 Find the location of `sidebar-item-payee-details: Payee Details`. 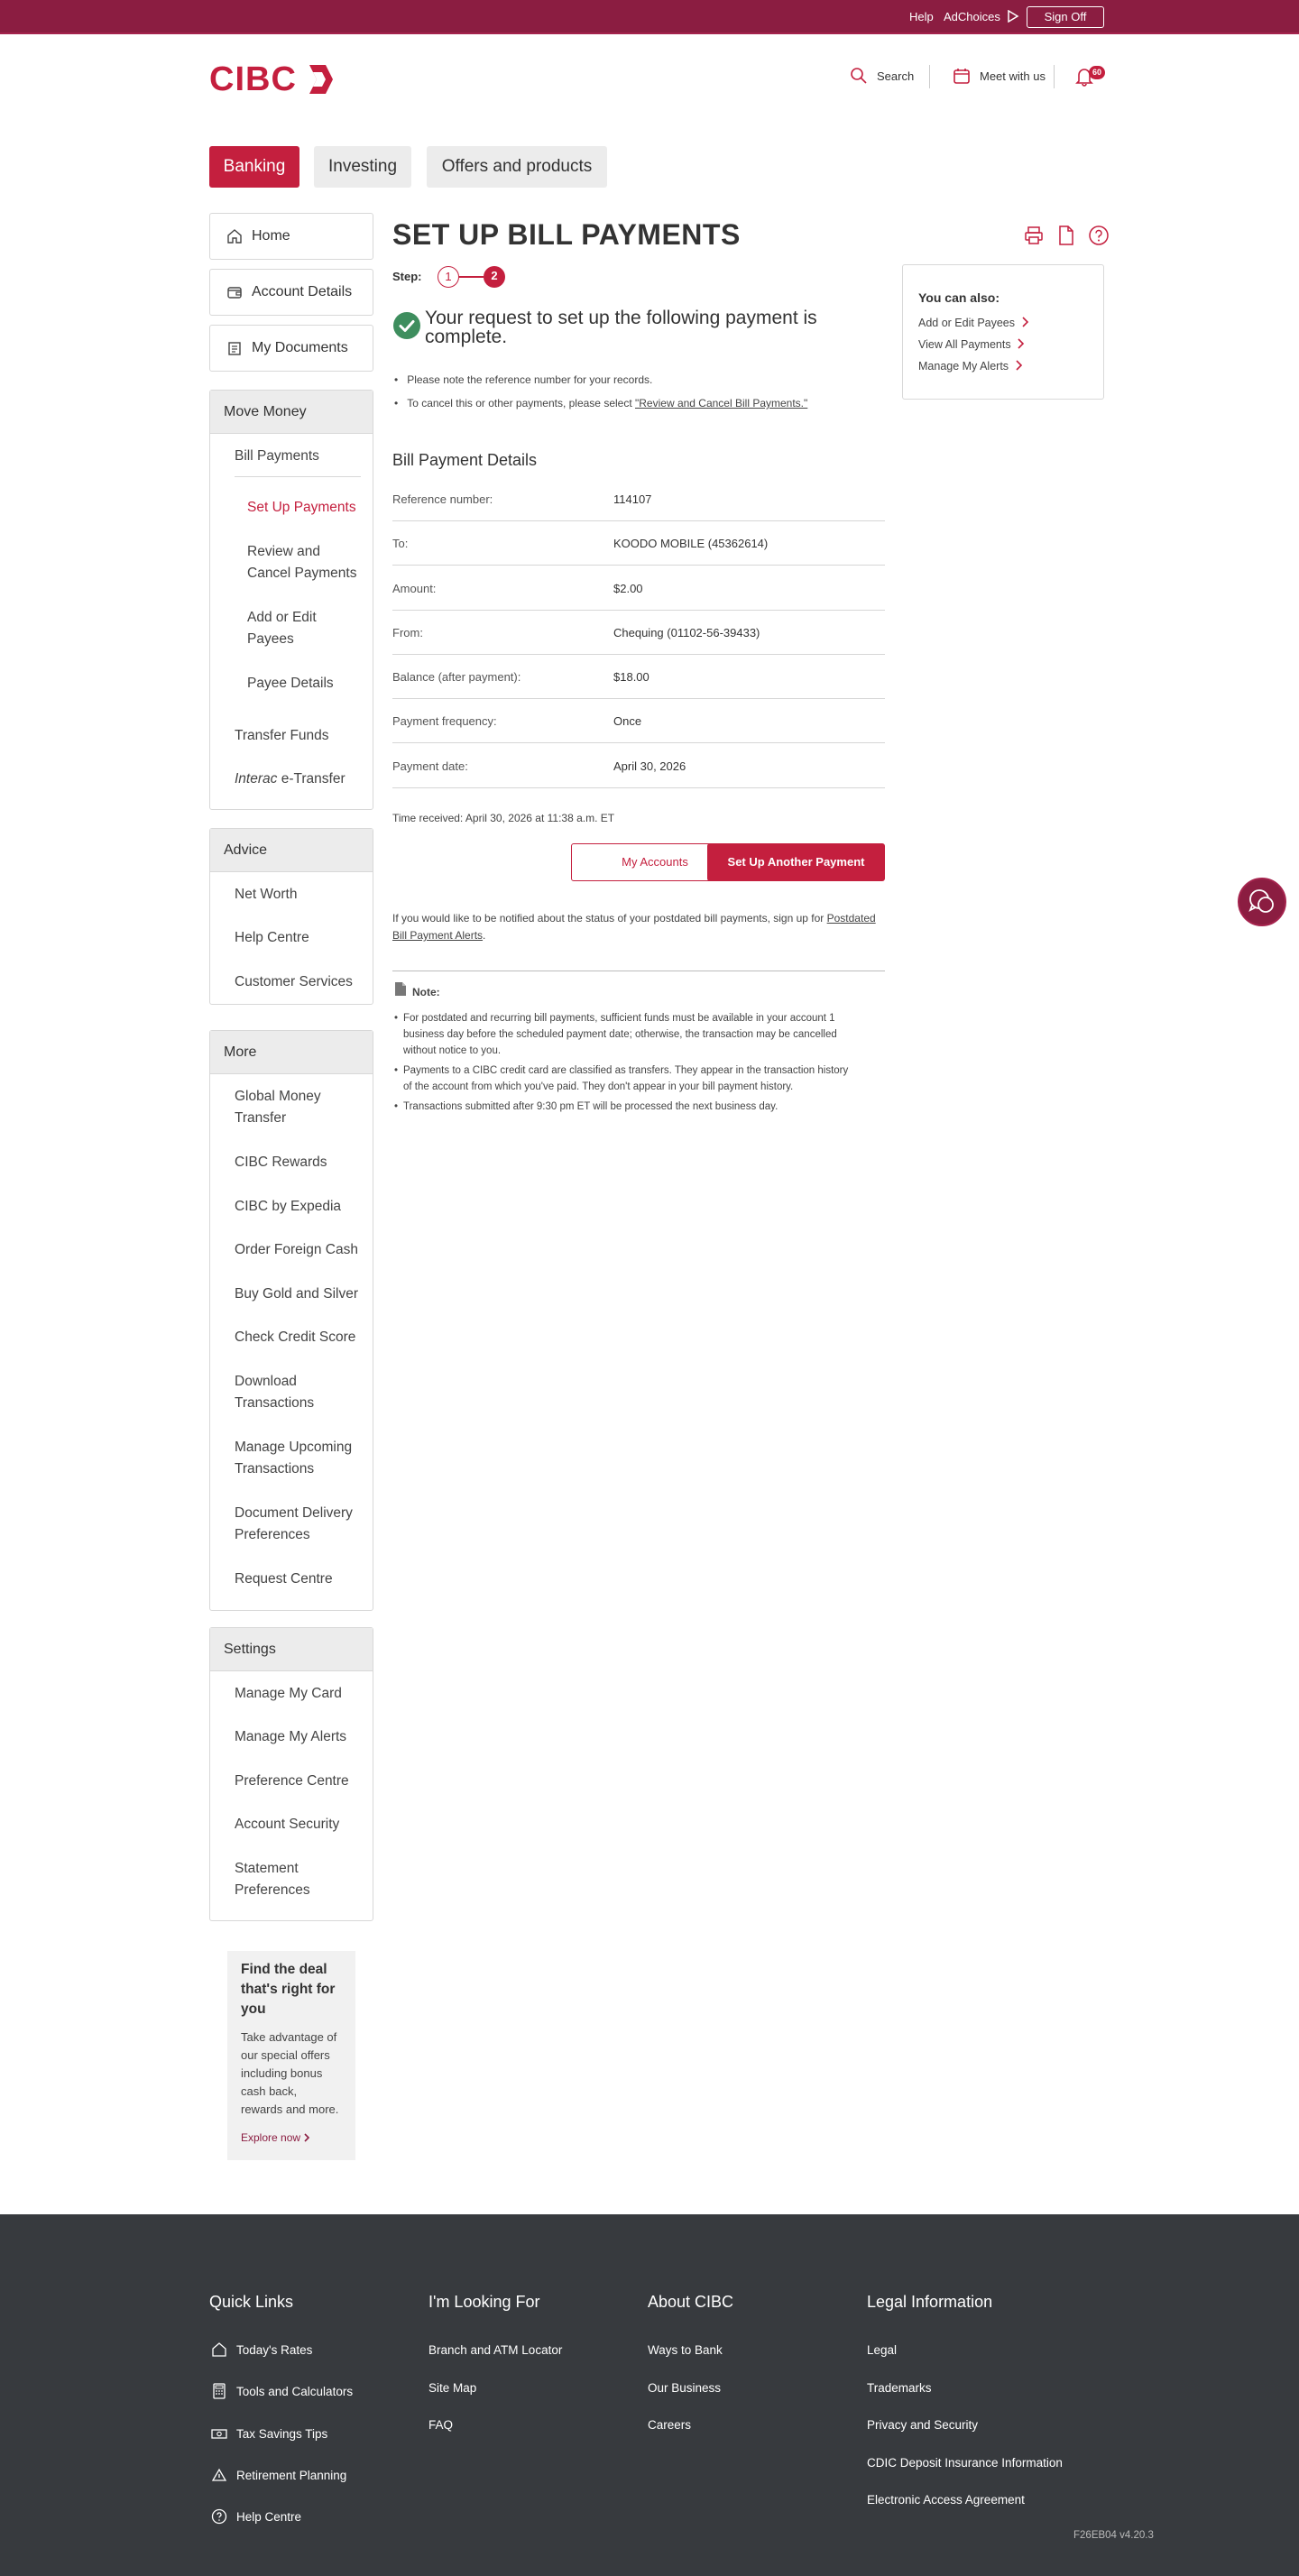

sidebar-item-payee-details: Payee Details is located at coordinates (290, 684).